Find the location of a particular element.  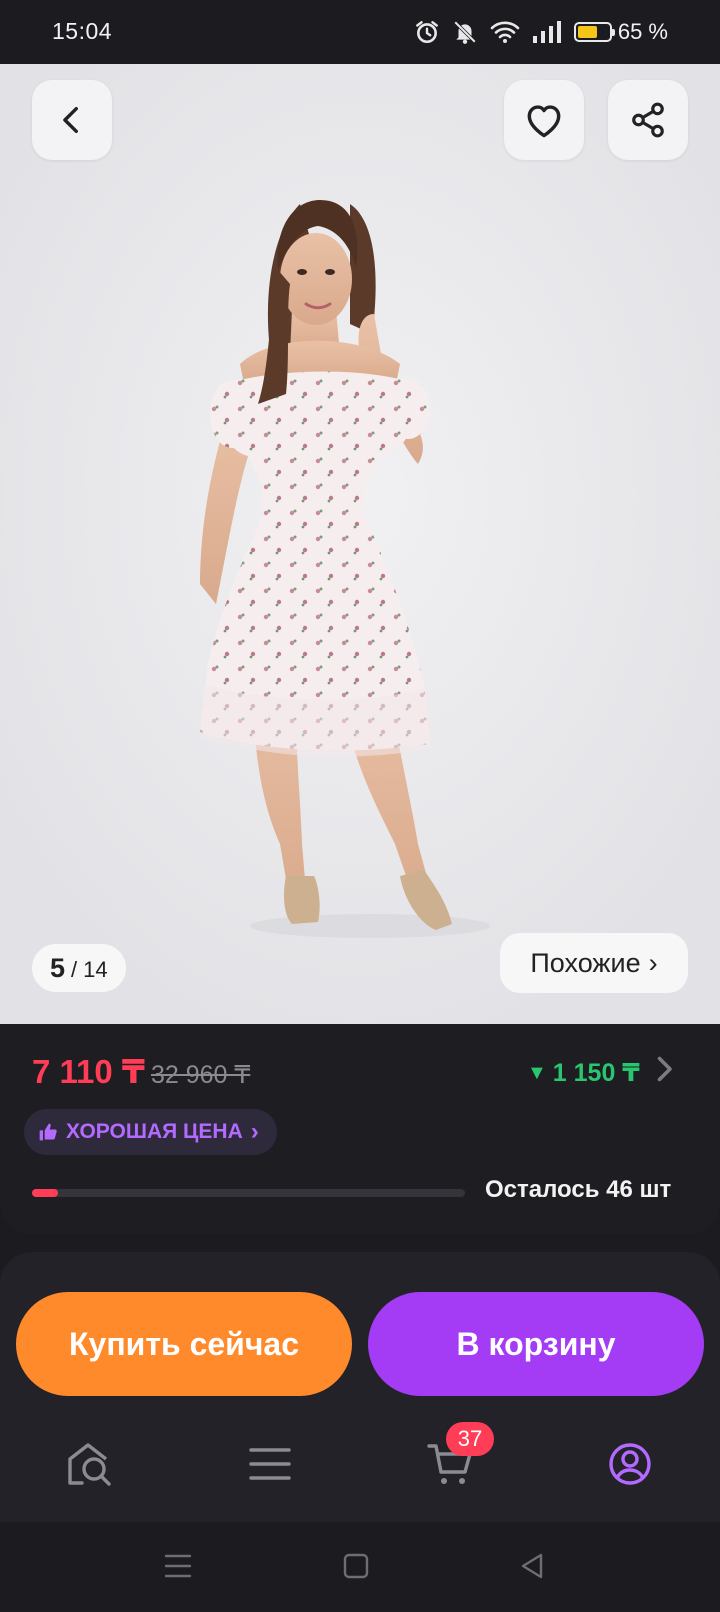

bottom-tab-bar: 37 is located at coordinates (360, 1467).